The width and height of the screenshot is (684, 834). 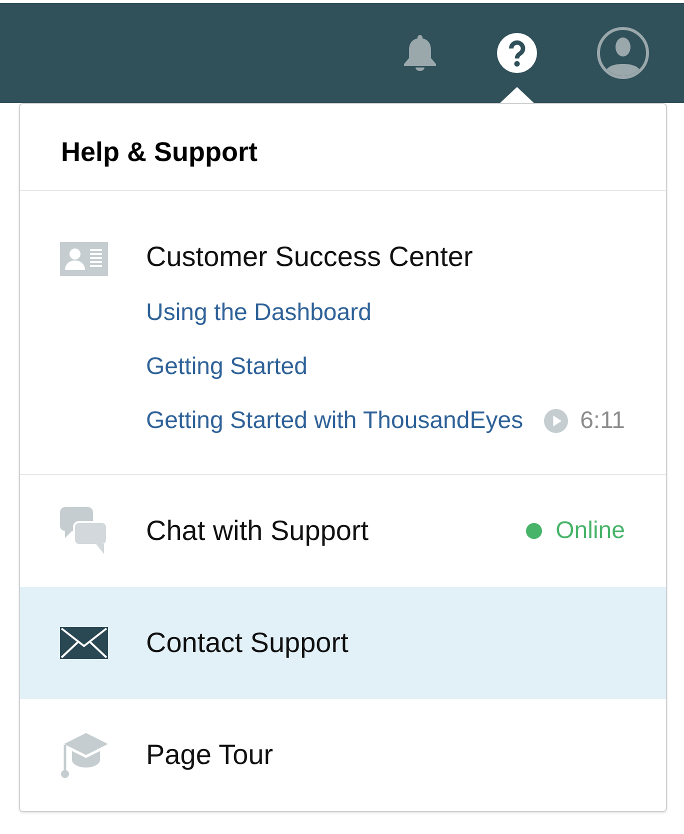 What do you see at coordinates (227, 367) in the screenshot?
I see `help-link: Getting Started` at bounding box center [227, 367].